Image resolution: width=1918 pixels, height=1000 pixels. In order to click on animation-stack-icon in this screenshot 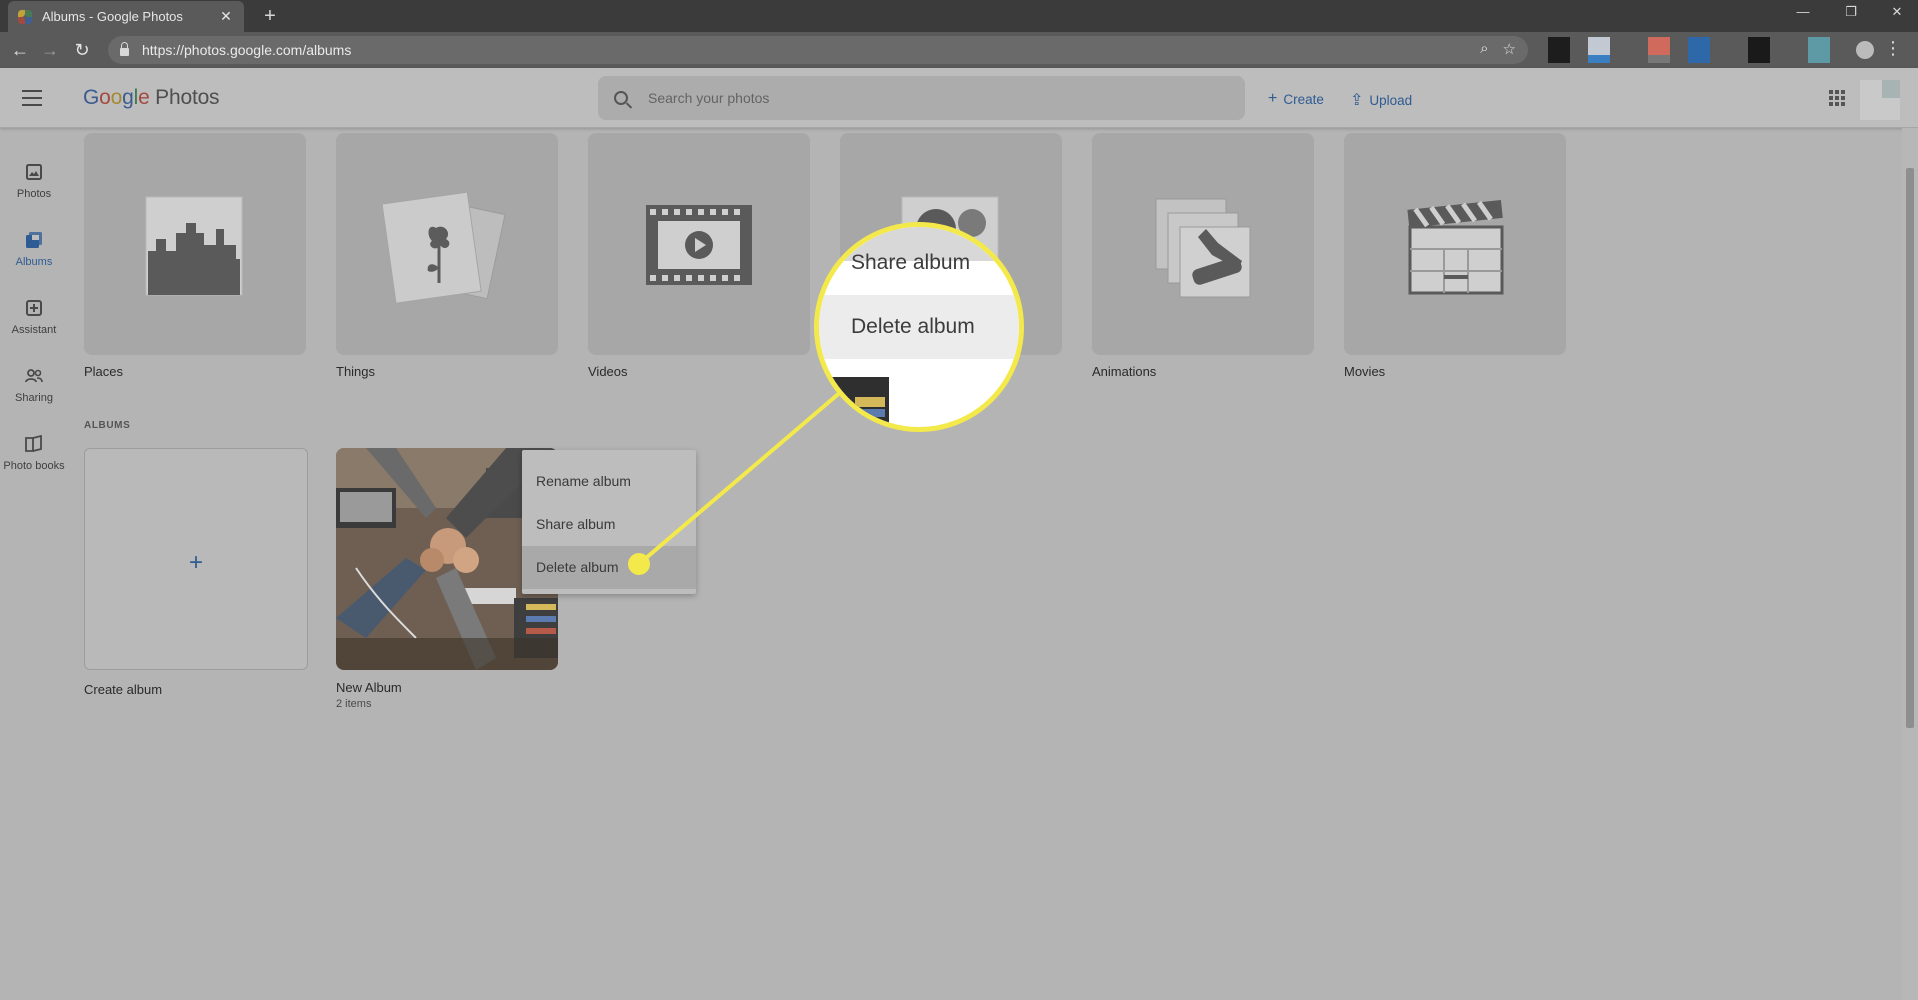, I will do `click(1203, 248)`.